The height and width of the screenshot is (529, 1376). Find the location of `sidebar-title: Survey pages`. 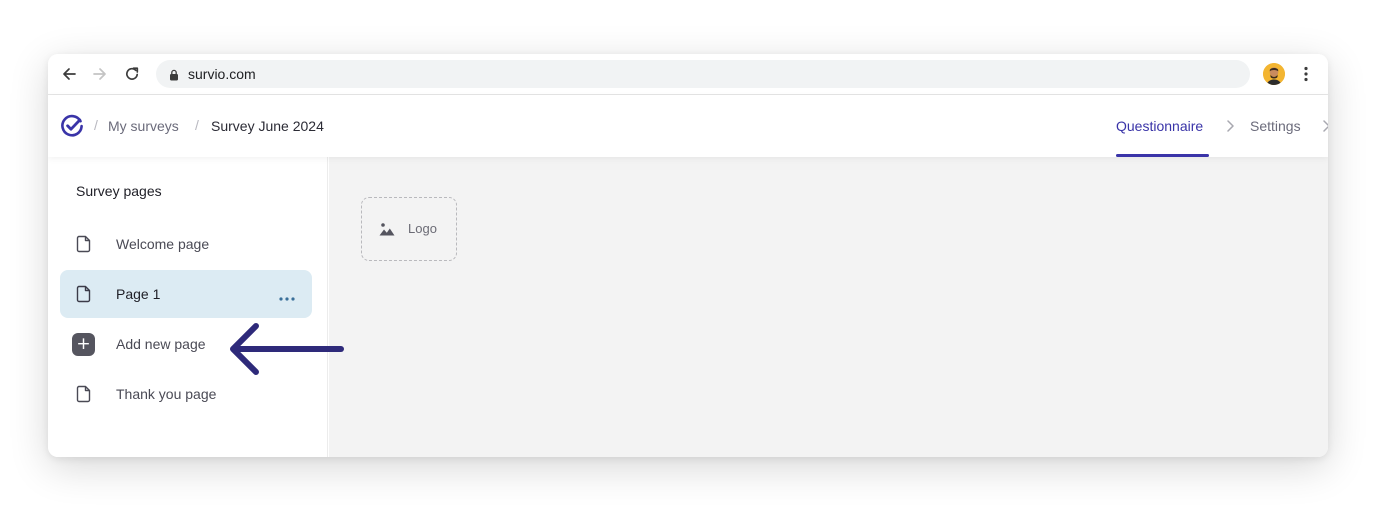

sidebar-title: Survey pages is located at coordinates (119, 191).